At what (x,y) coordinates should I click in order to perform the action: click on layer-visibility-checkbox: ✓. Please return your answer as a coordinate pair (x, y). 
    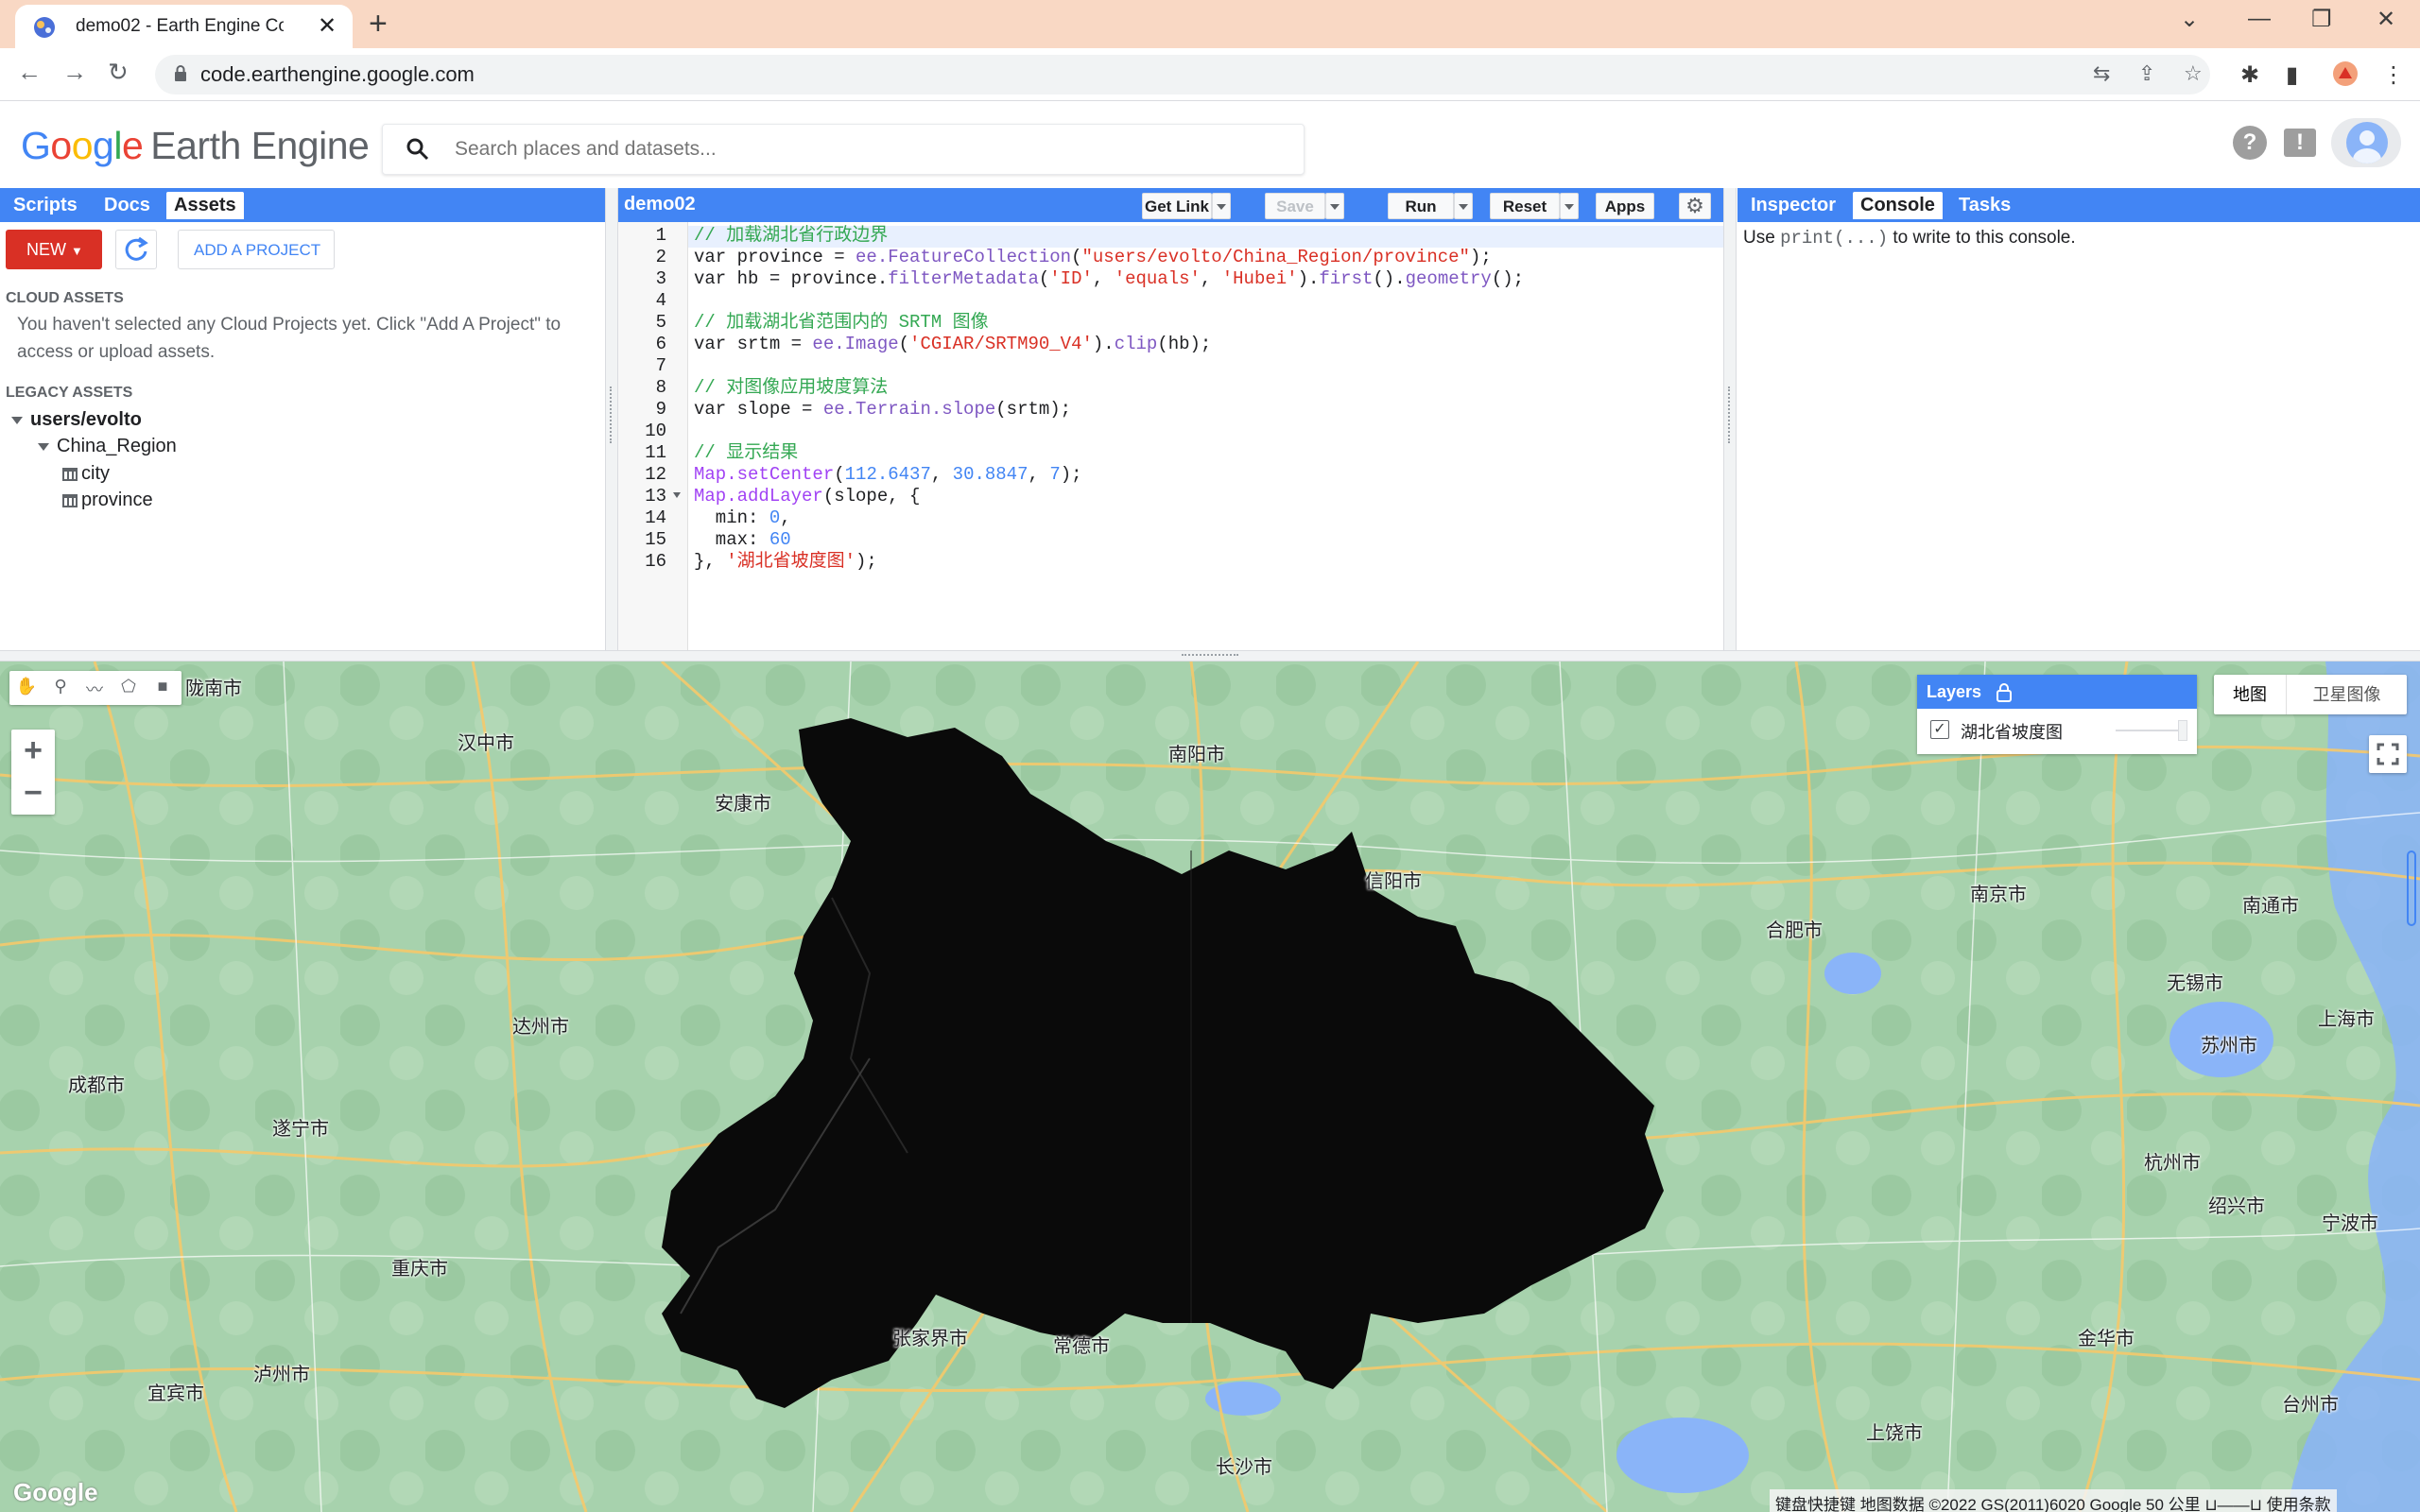
    Looking at the image, I should click on (1940, 729).